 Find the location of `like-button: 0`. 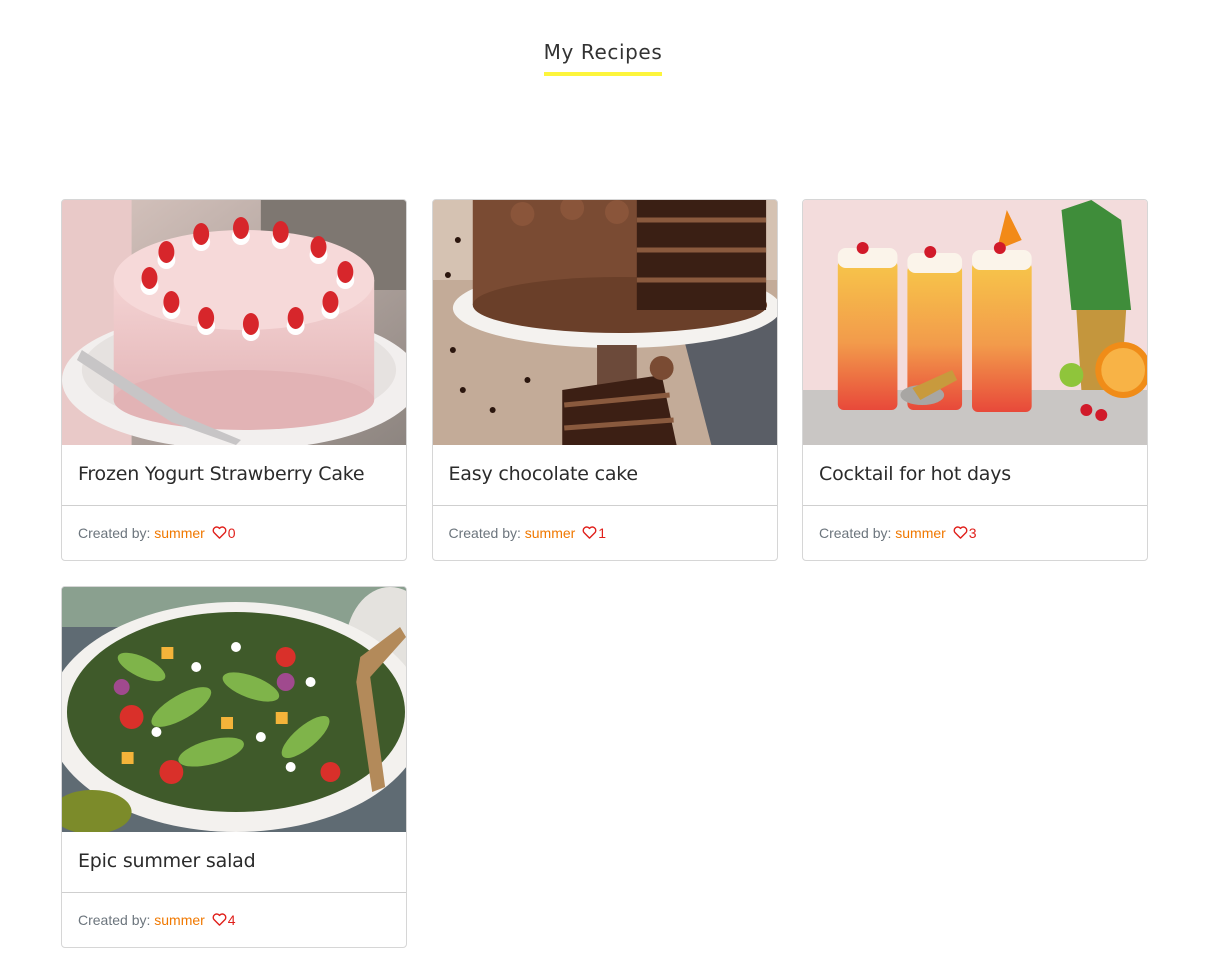

like-button: 0 is located at coordinates (224, 533).